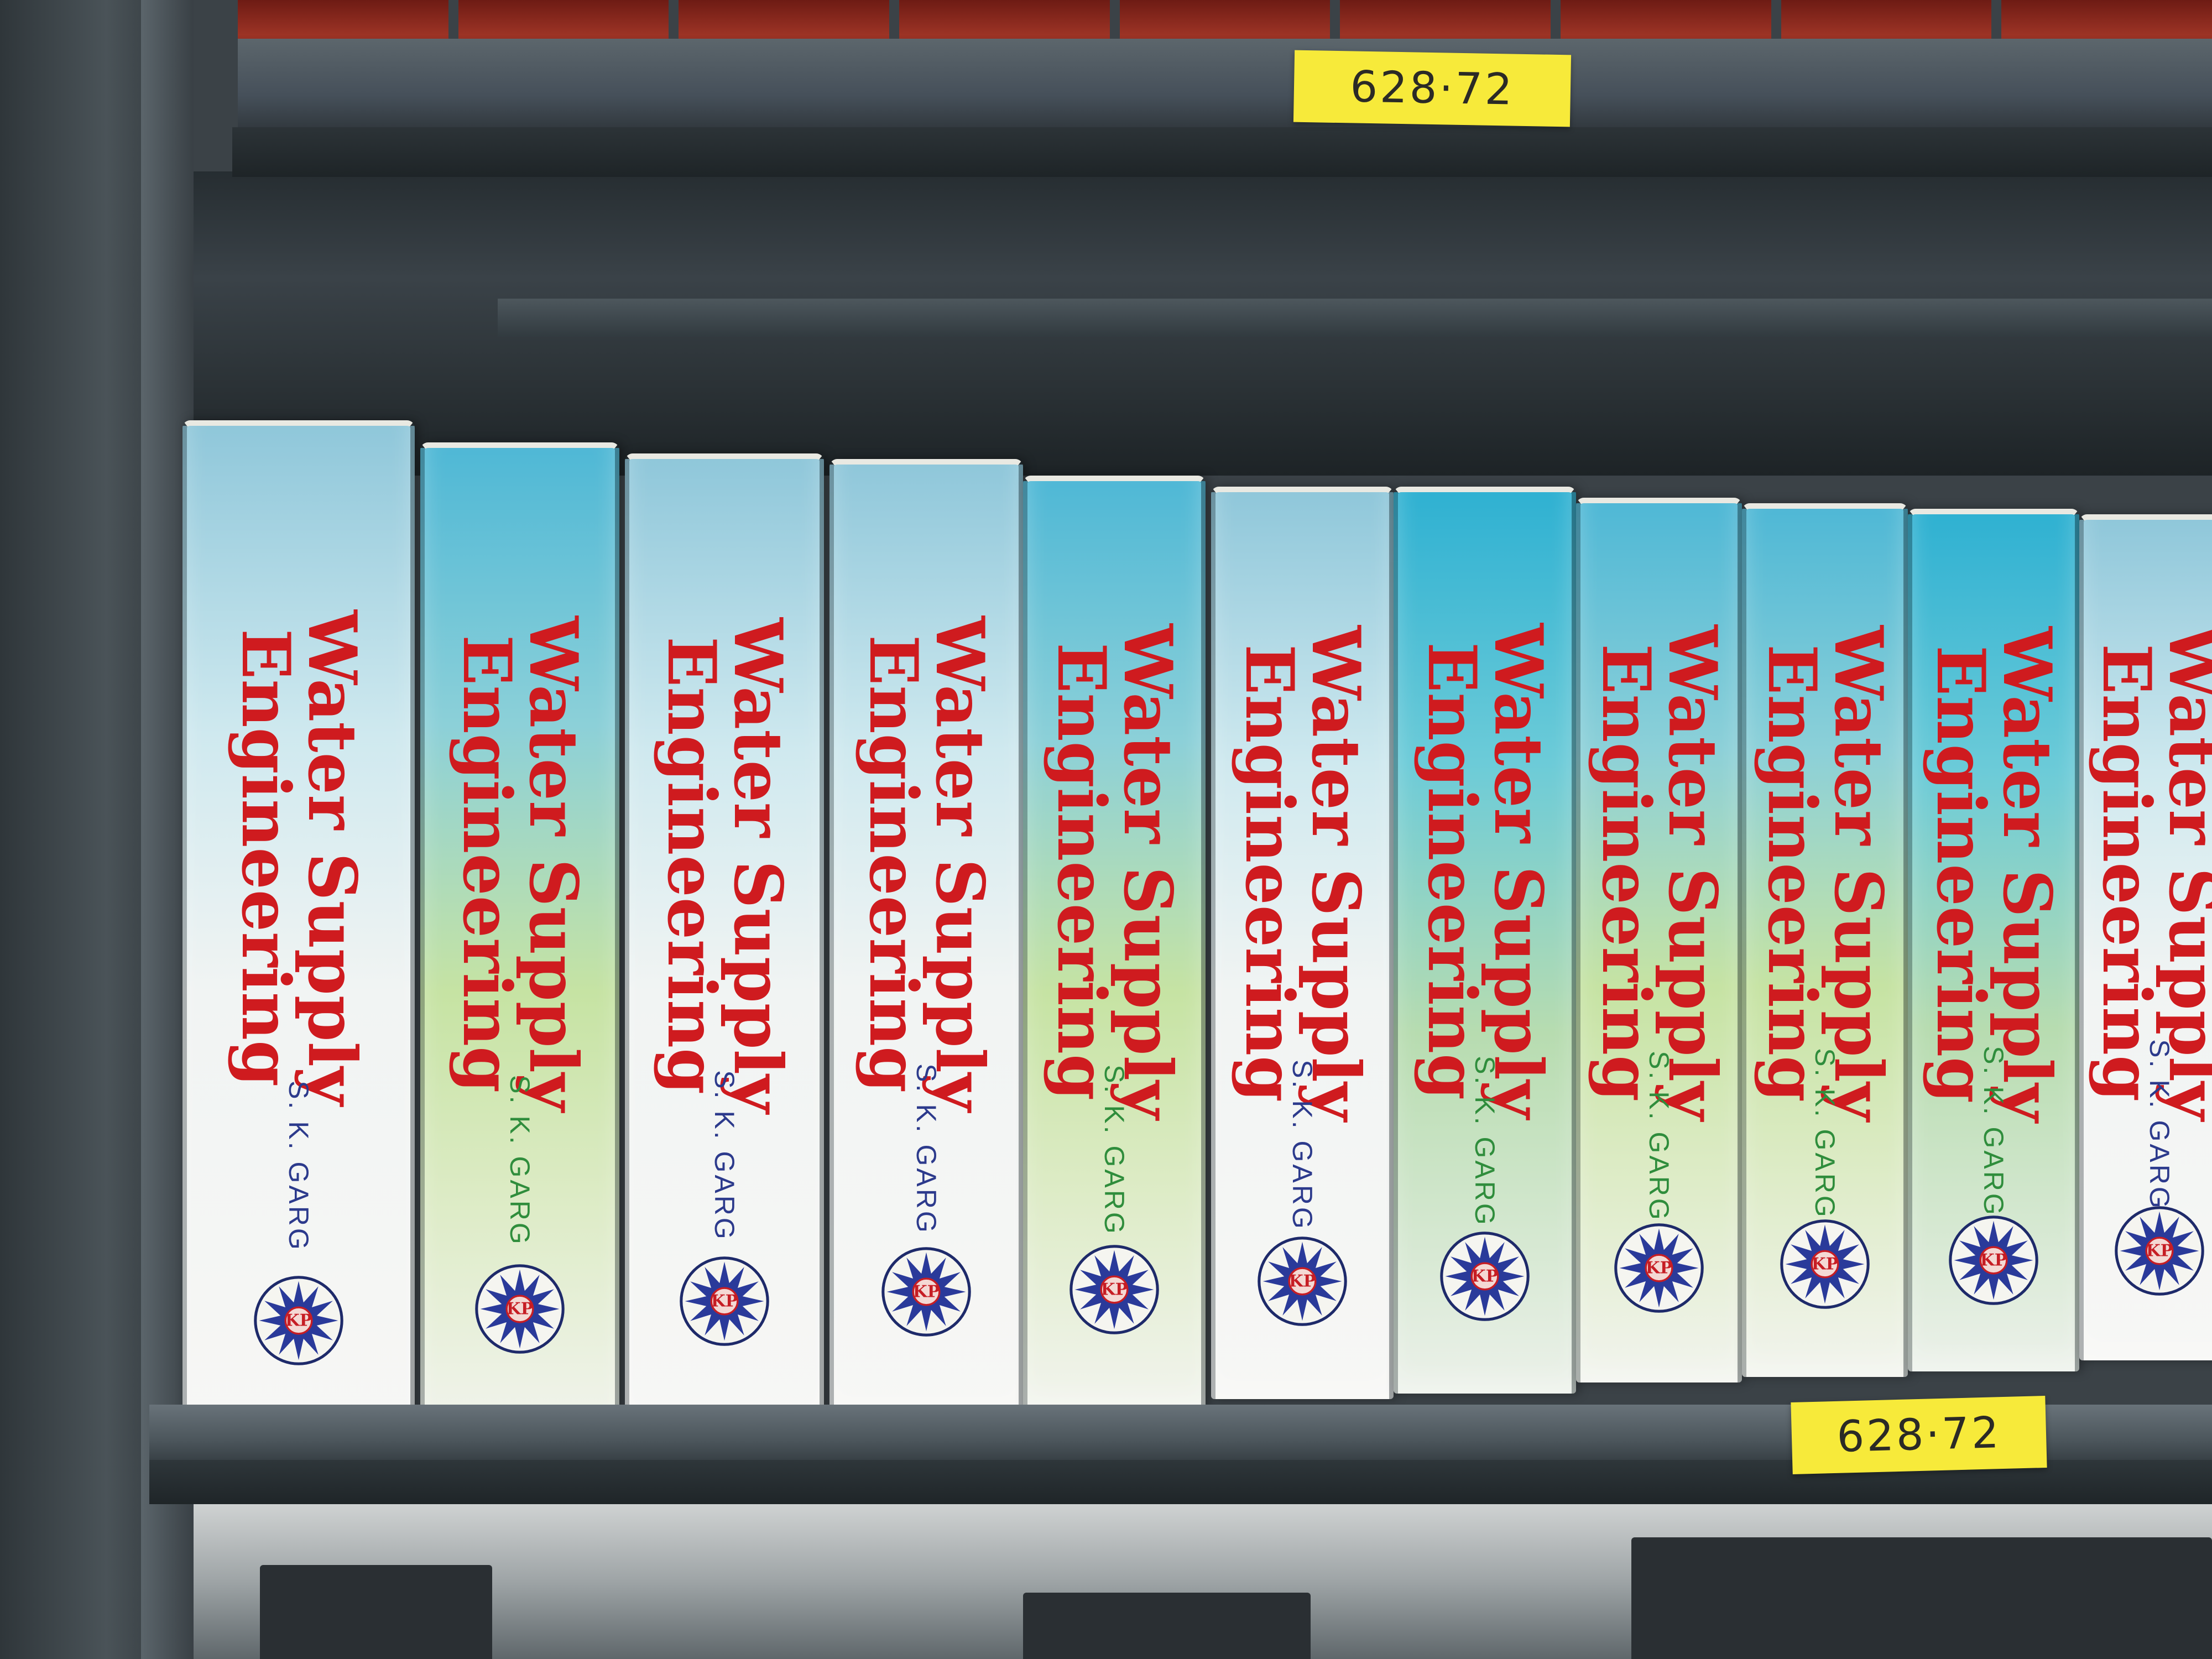  What do you see at coordinates (1355, 318) in the screenshot?
I see `shelf-back-ledge` at bounding box center [1355, 318].